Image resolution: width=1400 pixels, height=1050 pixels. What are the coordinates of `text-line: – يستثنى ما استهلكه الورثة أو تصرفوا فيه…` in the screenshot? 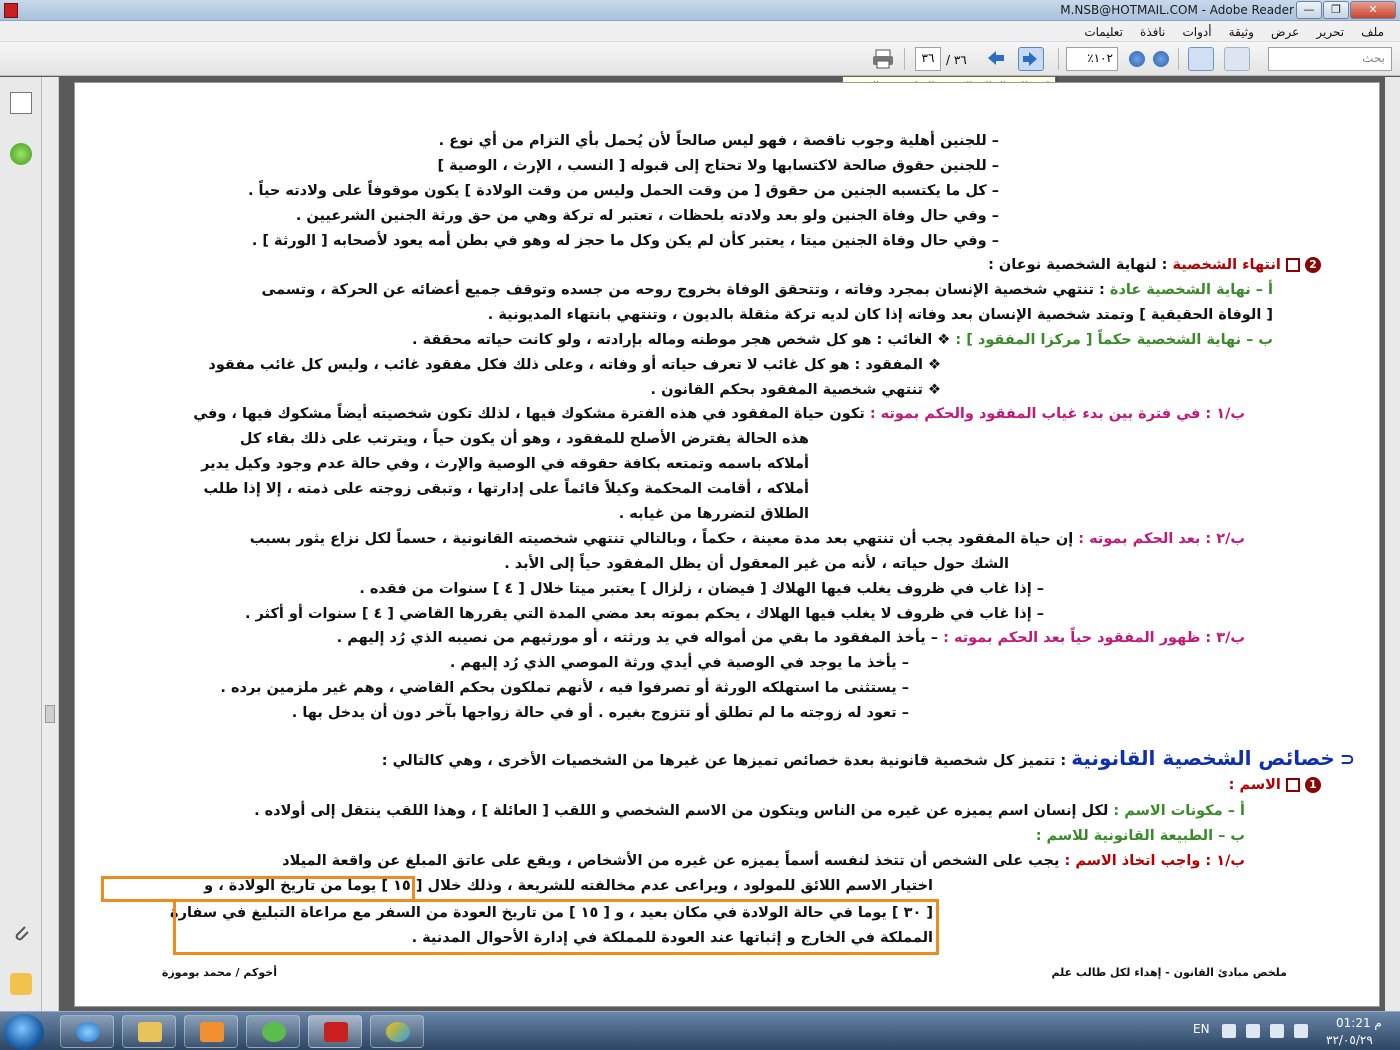 It's located at (564, 688).